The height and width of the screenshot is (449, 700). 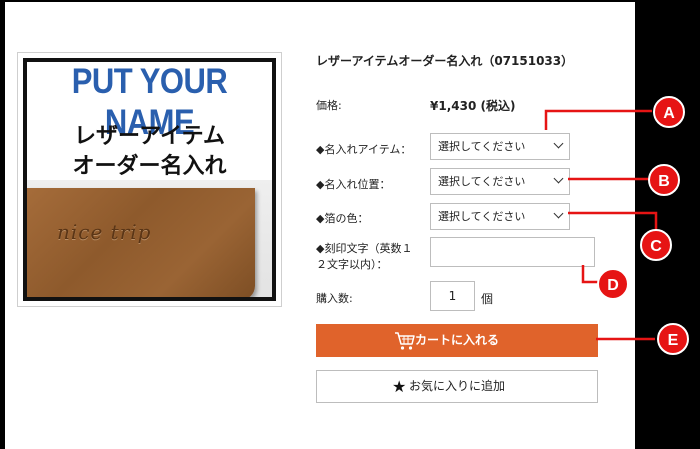 I want to click on add-to-cart-button: カートに入れる, so click(x=457, y=340).